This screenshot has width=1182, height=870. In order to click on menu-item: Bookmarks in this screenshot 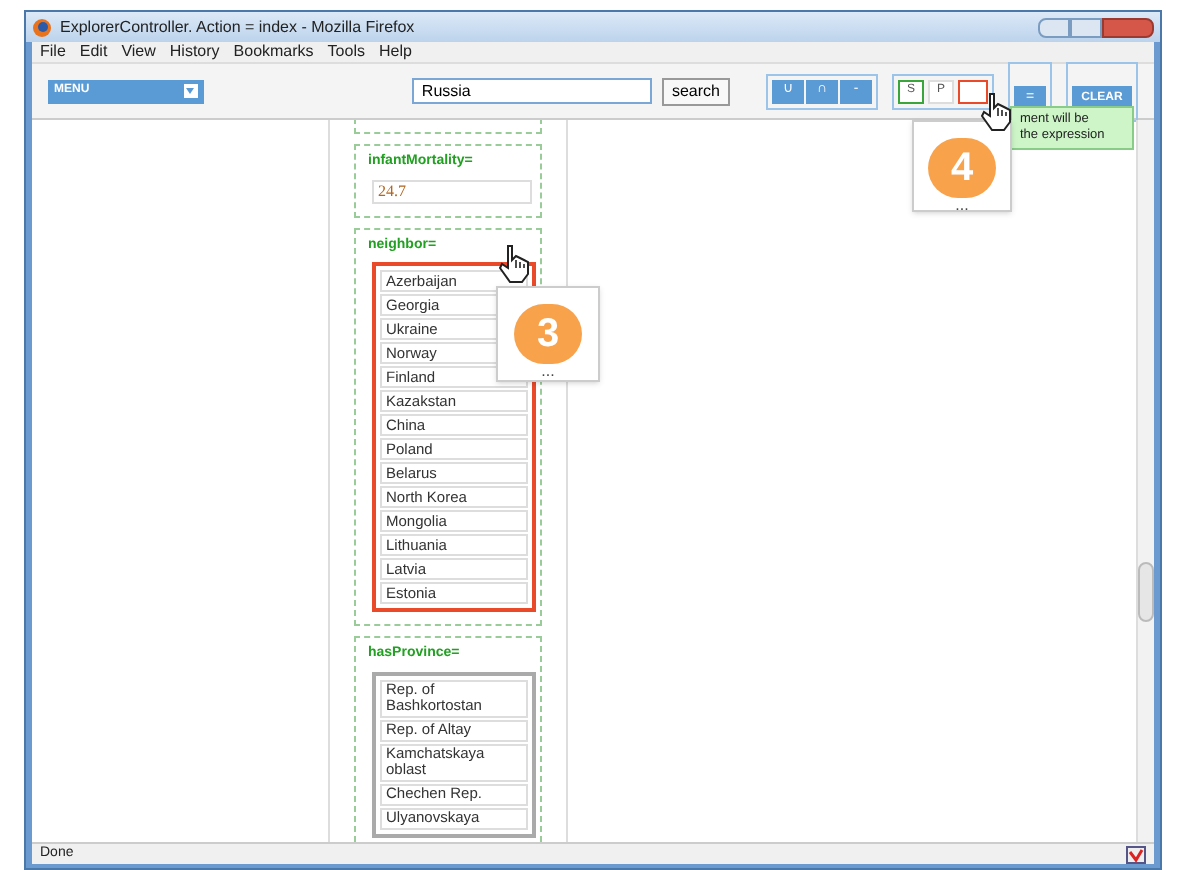, I will do `click(273, 52)`.